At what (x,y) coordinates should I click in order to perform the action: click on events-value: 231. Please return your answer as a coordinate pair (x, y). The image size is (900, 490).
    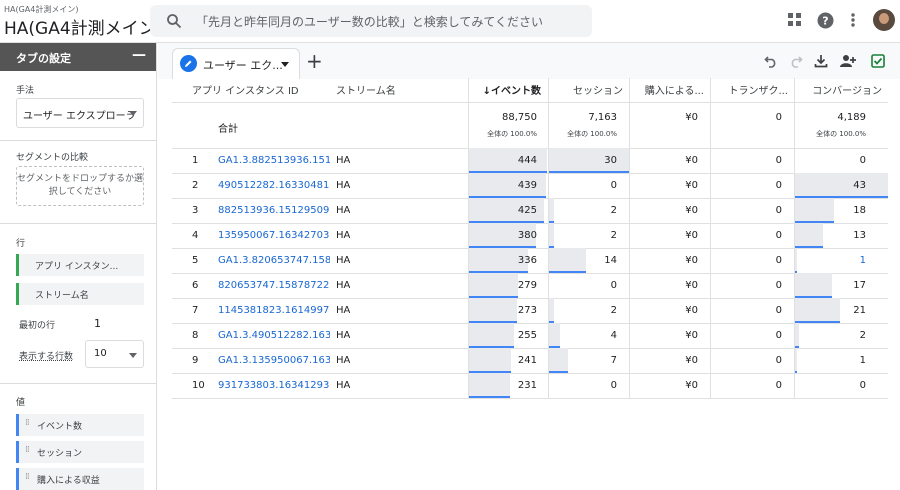
    Looking at the image, I should click on (527, 385).